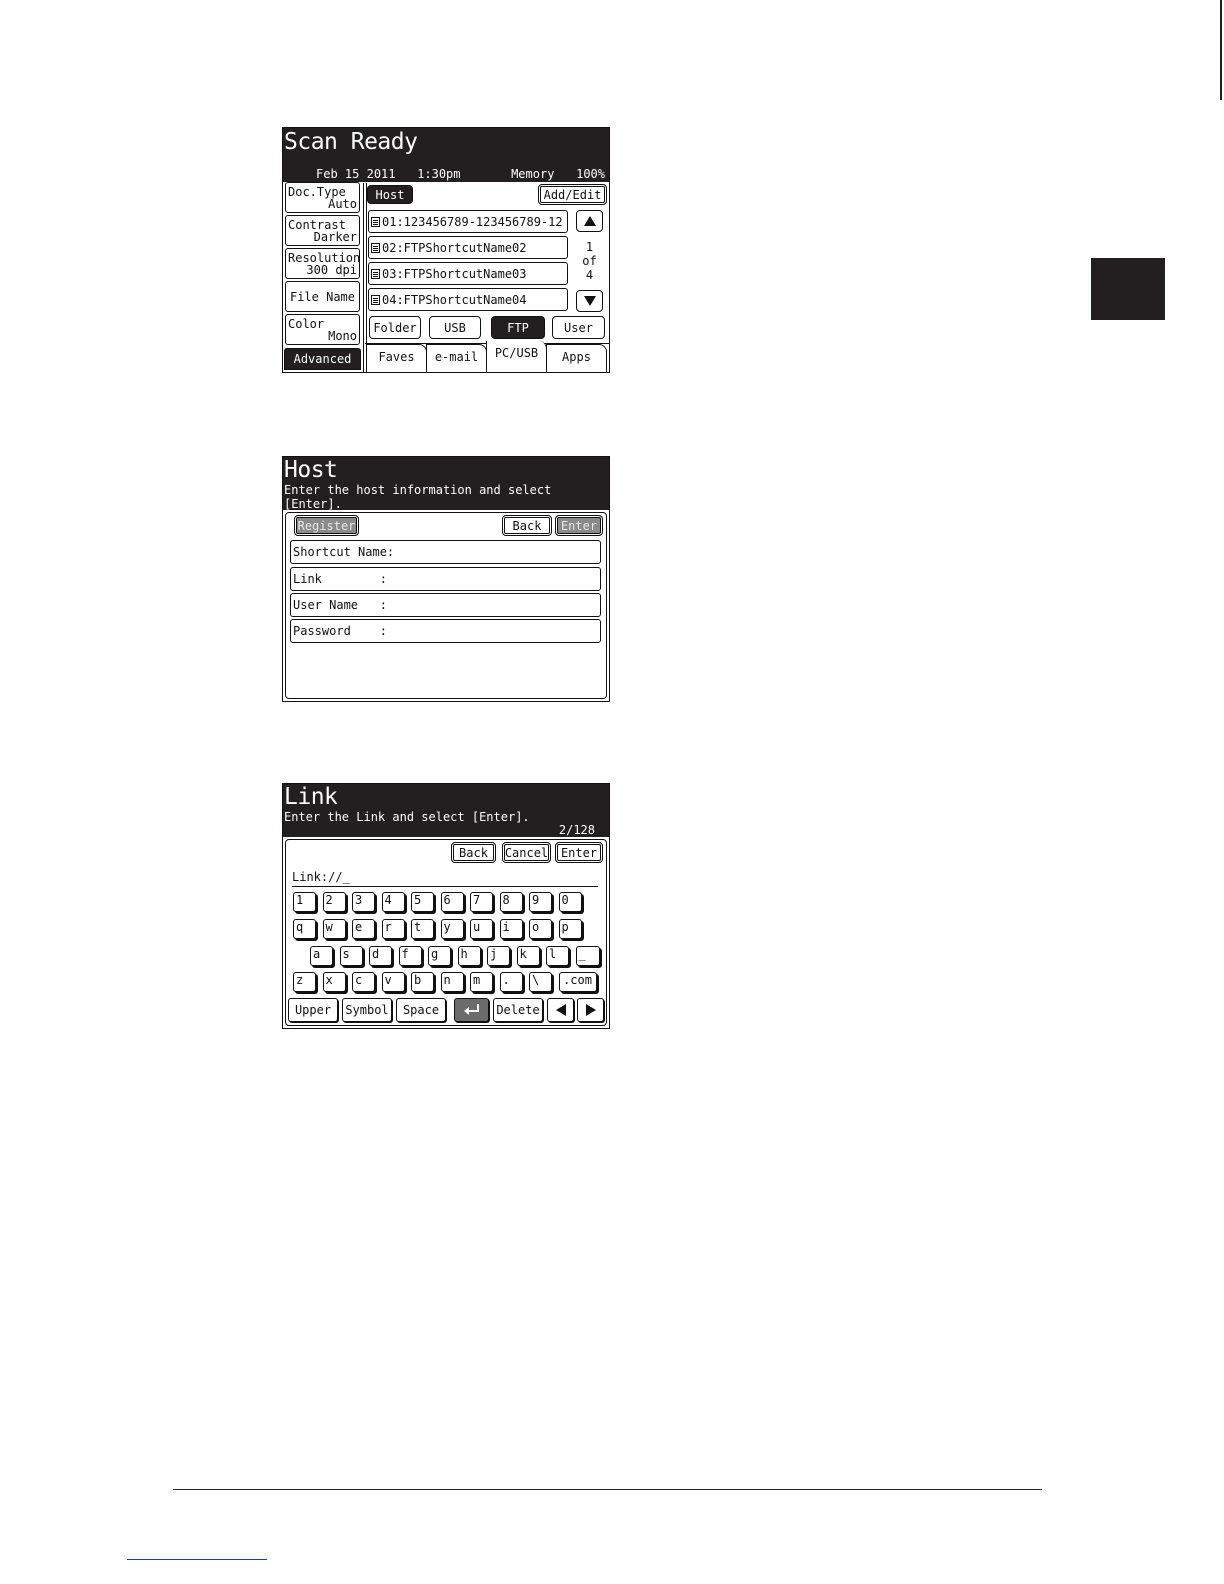 This screenshot has height=1584, width=1224. I want to click on key-x: x, so click(334, 982).